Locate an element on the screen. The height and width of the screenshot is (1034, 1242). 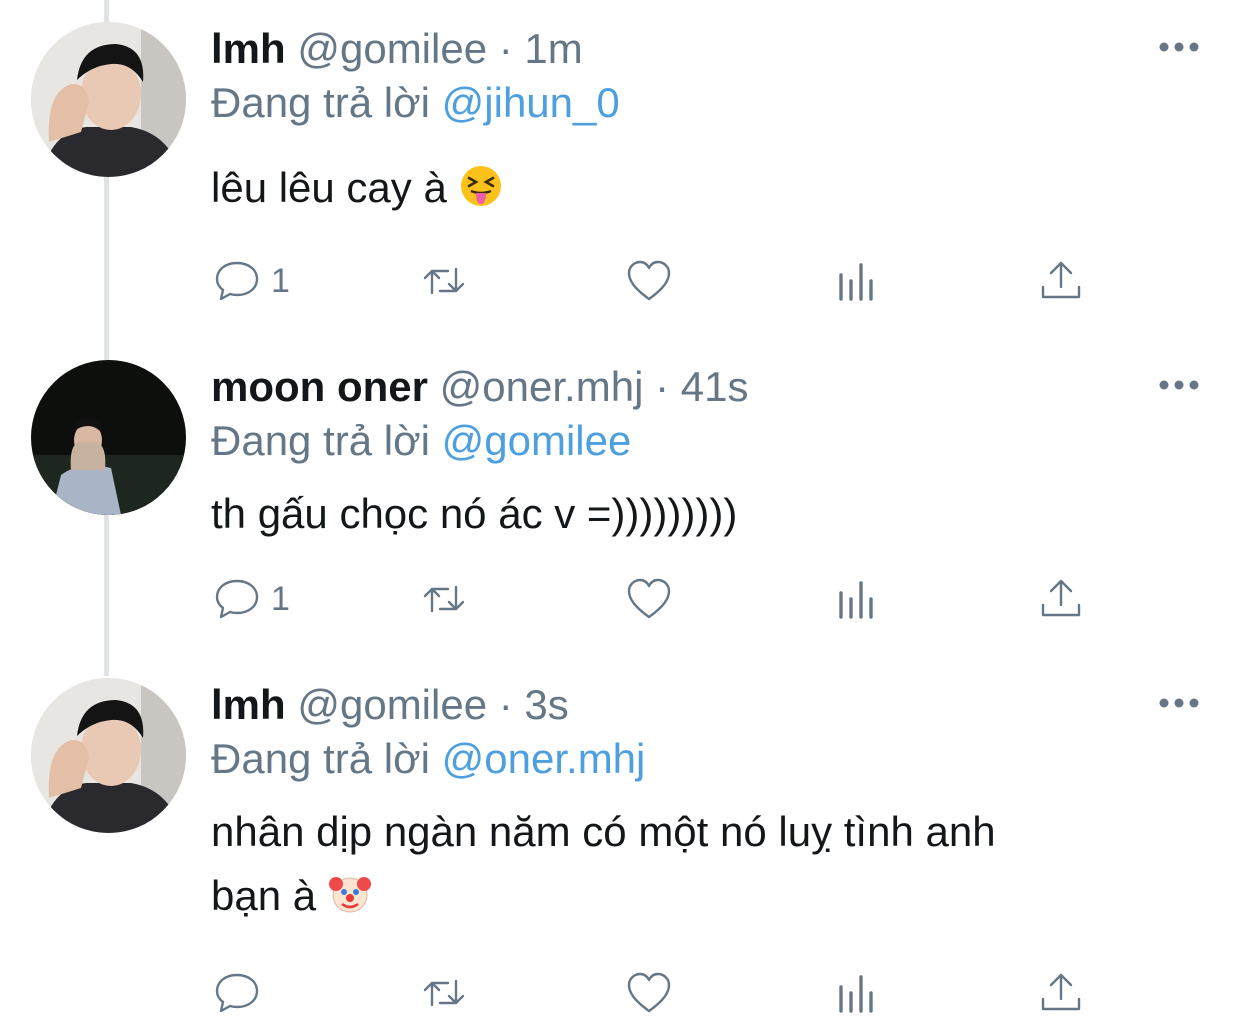
clown-face-emoji is located at coordinates (349, 895).